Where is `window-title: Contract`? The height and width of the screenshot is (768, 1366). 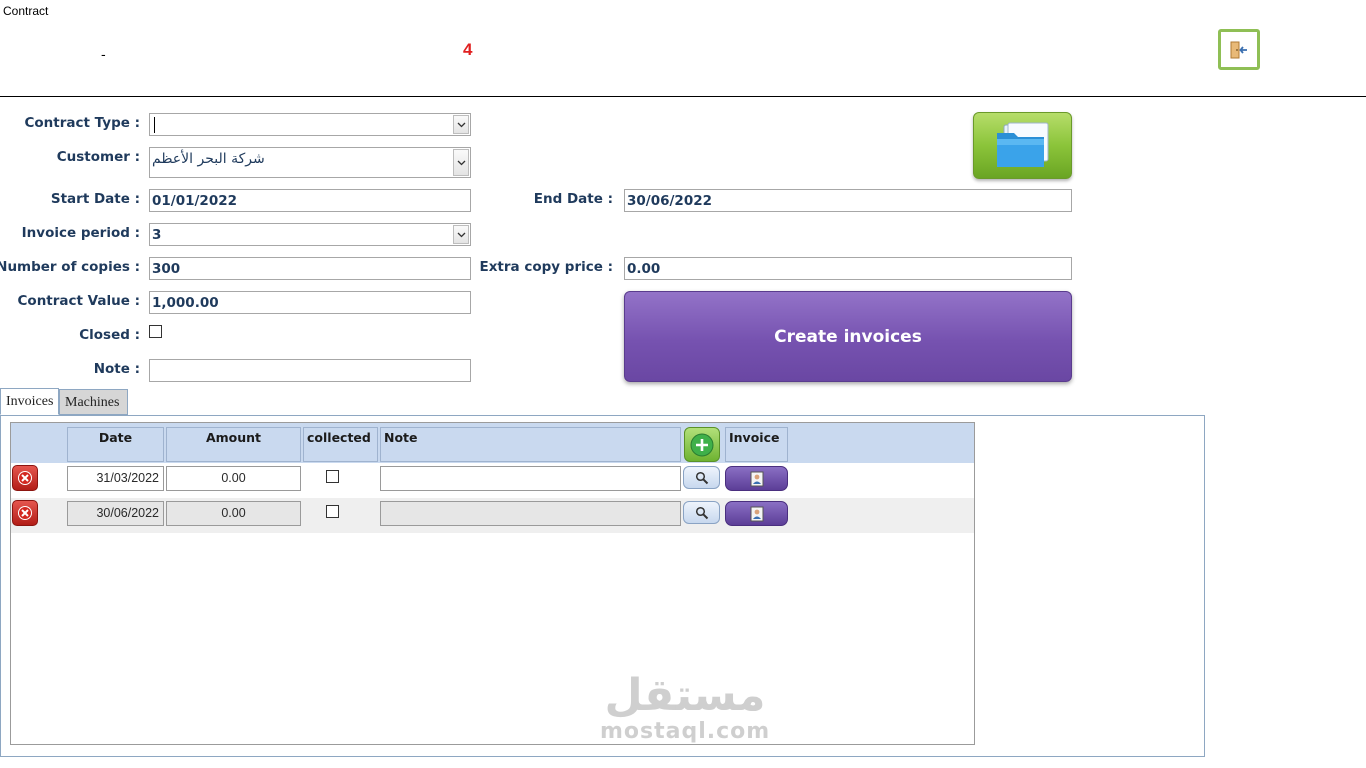 window-title: Contract is located at coordinates (26, 11).